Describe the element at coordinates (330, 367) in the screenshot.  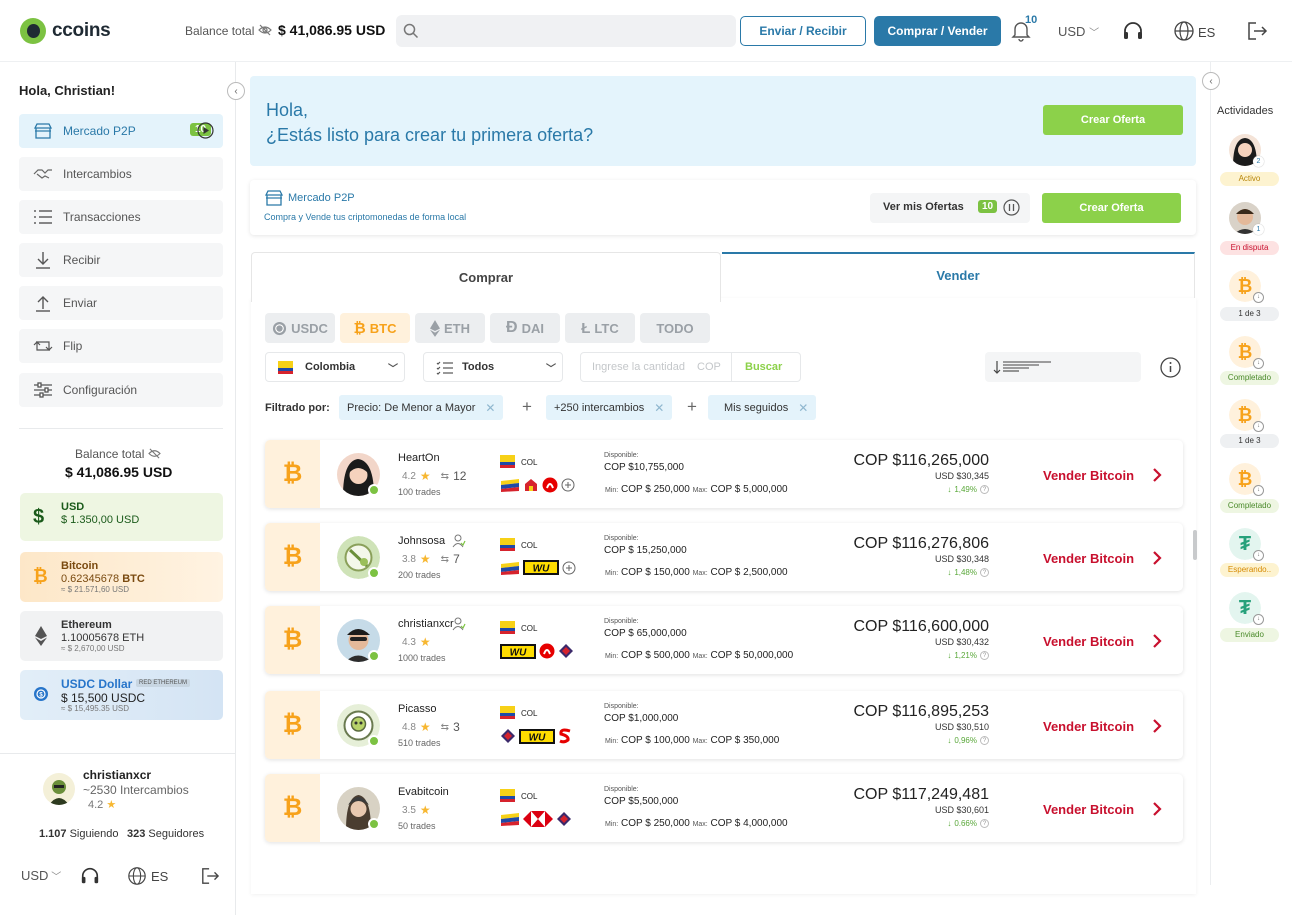
I see `country-value: Colombia` at that location.